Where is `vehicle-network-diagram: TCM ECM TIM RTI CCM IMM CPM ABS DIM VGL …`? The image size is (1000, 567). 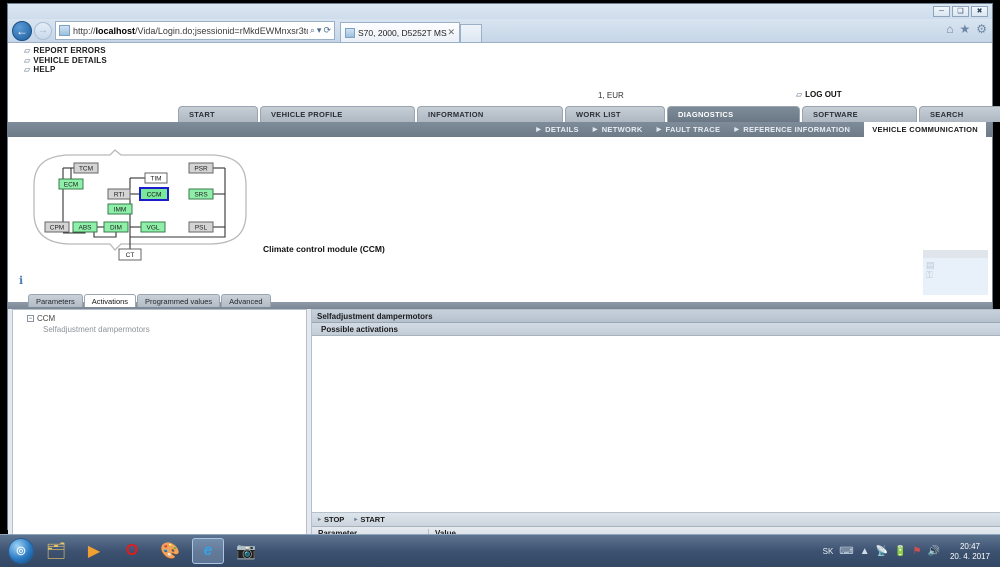
vehicle-network-diagram: TCM ECM TIM RTI CCM IMM CPM ABS DIM VGL … is located at coordinates (139, 205).